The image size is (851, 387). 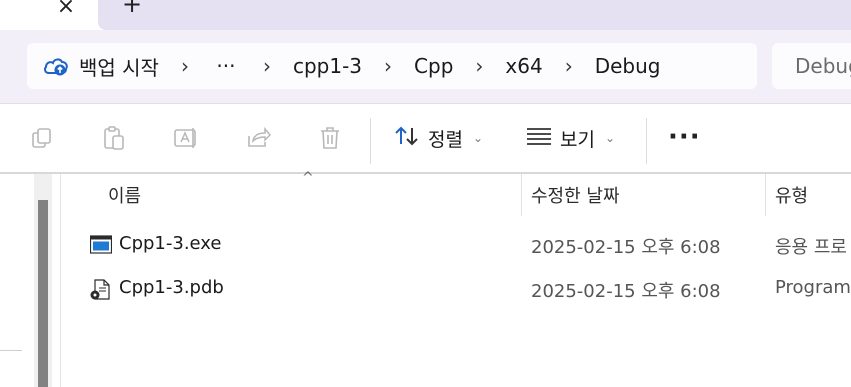 What do you see at coordinates (628, 66) in the screenshot?
I see `breadcrumb-debug: Debug` at bounding box center [628, 66].